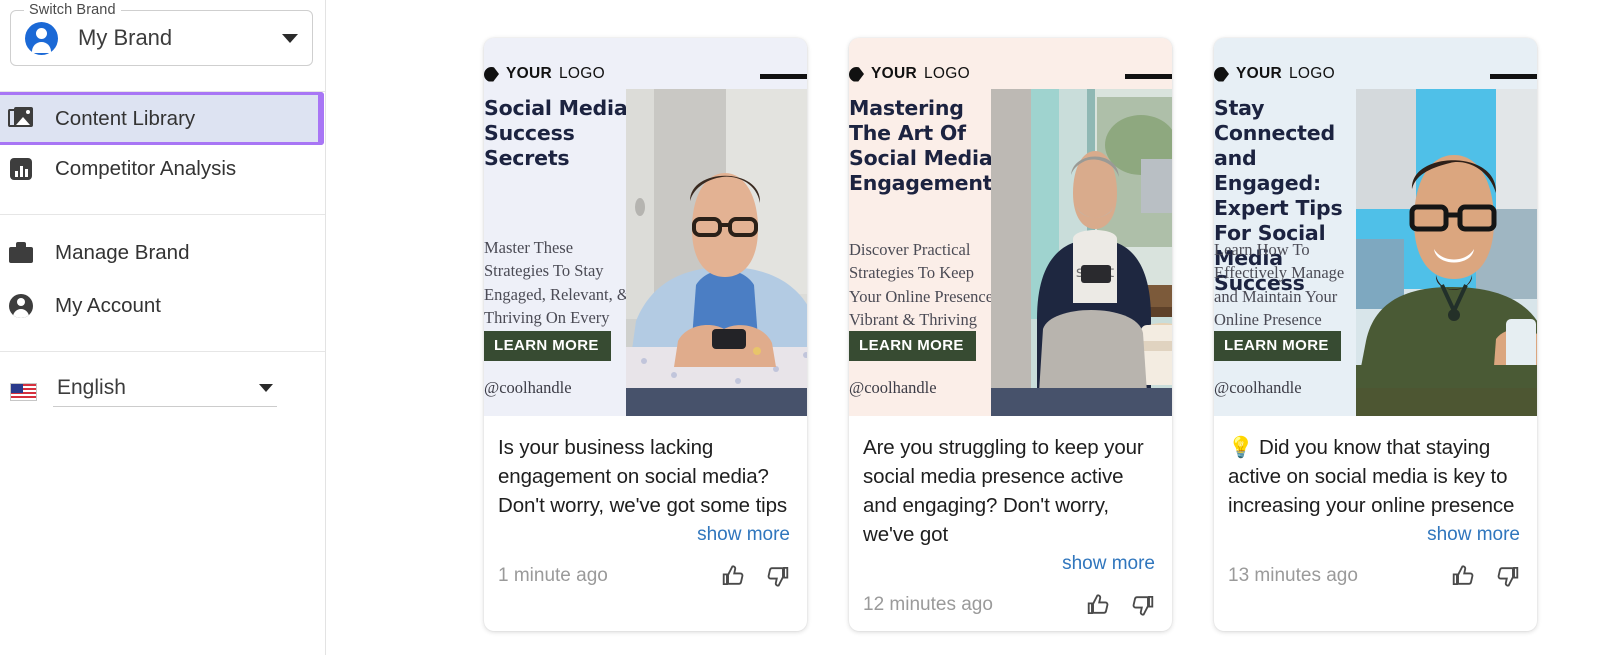 This screenshot has height=655, width=1600. Describe the element at coordinates (928, 605) in the screenshot. I see `card-timestamp: 12 minutes ago` at that location.